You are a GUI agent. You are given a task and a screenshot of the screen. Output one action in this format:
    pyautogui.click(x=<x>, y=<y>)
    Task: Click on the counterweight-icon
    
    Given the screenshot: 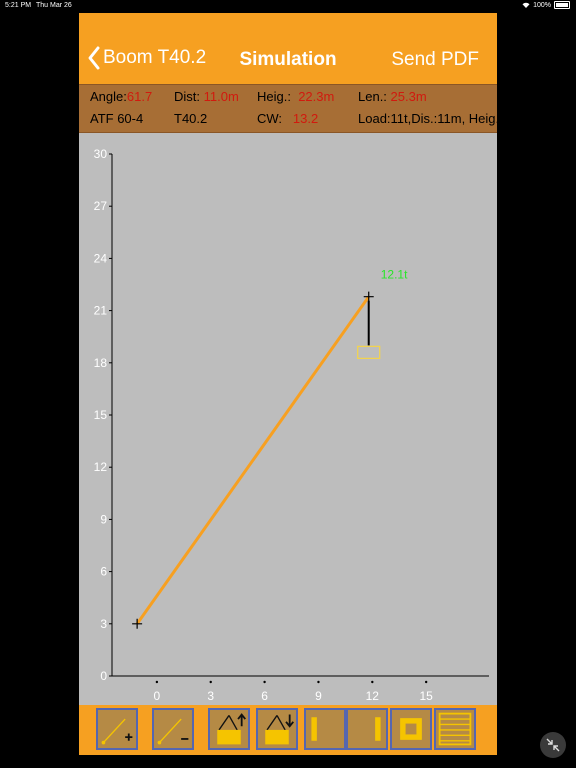 What is the action you would take?
    pyautogui.click(x=411, y=729)
    